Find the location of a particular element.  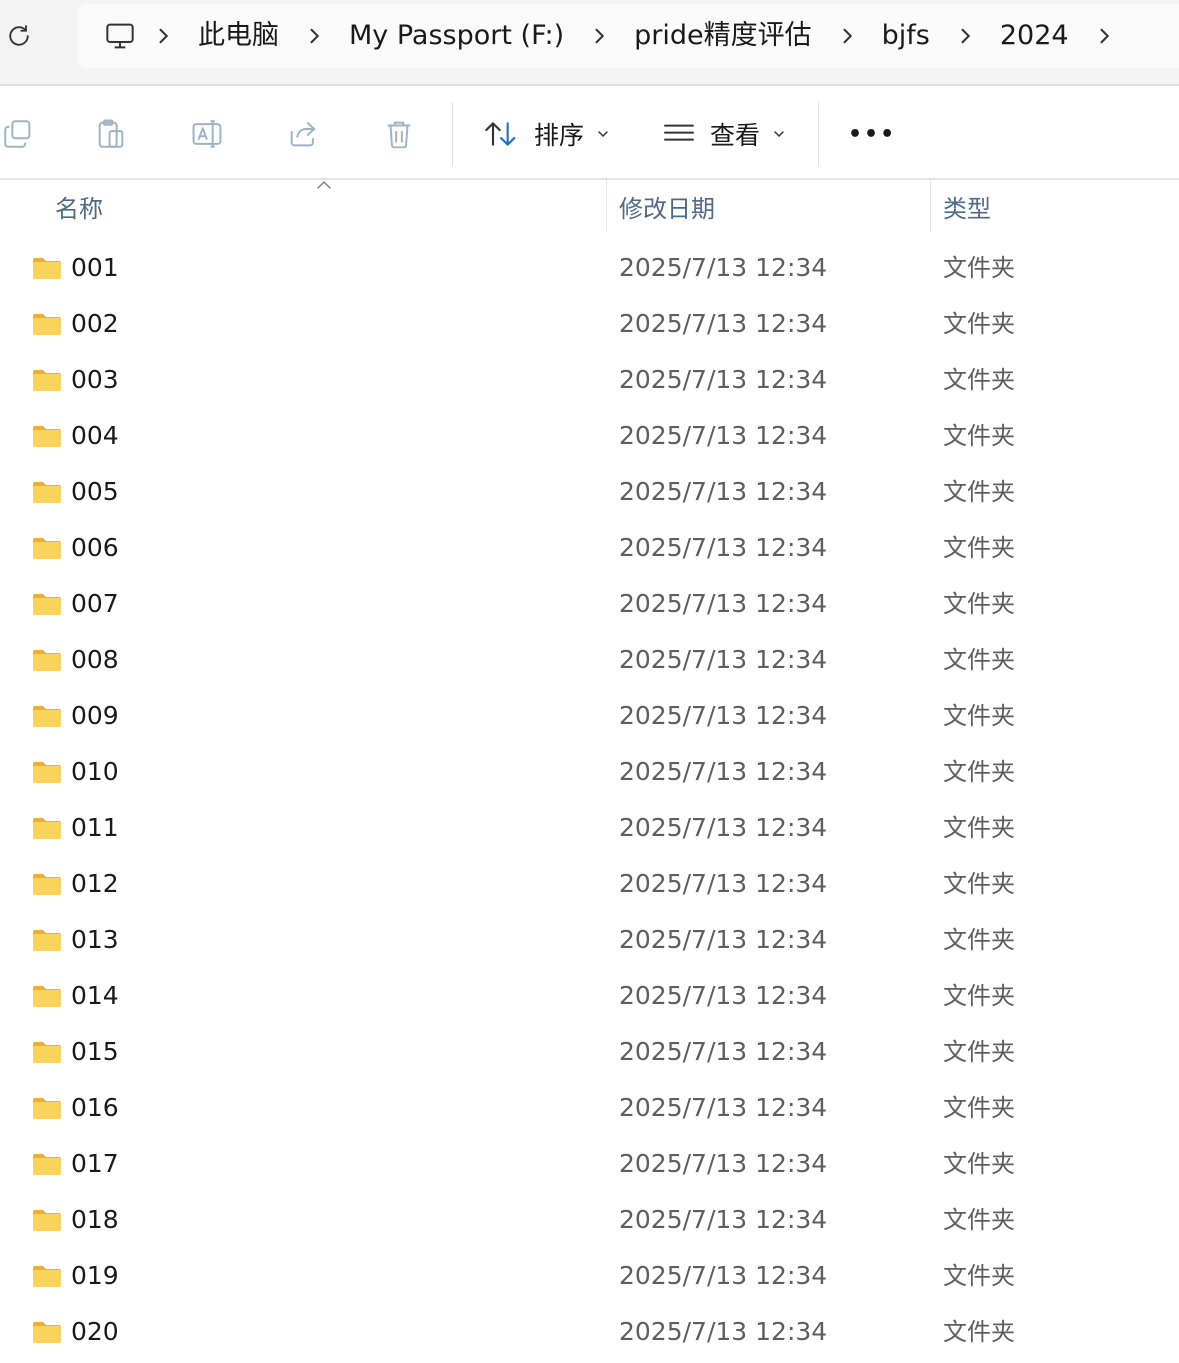

file-name: 010 is located at coordinates (95, 771).